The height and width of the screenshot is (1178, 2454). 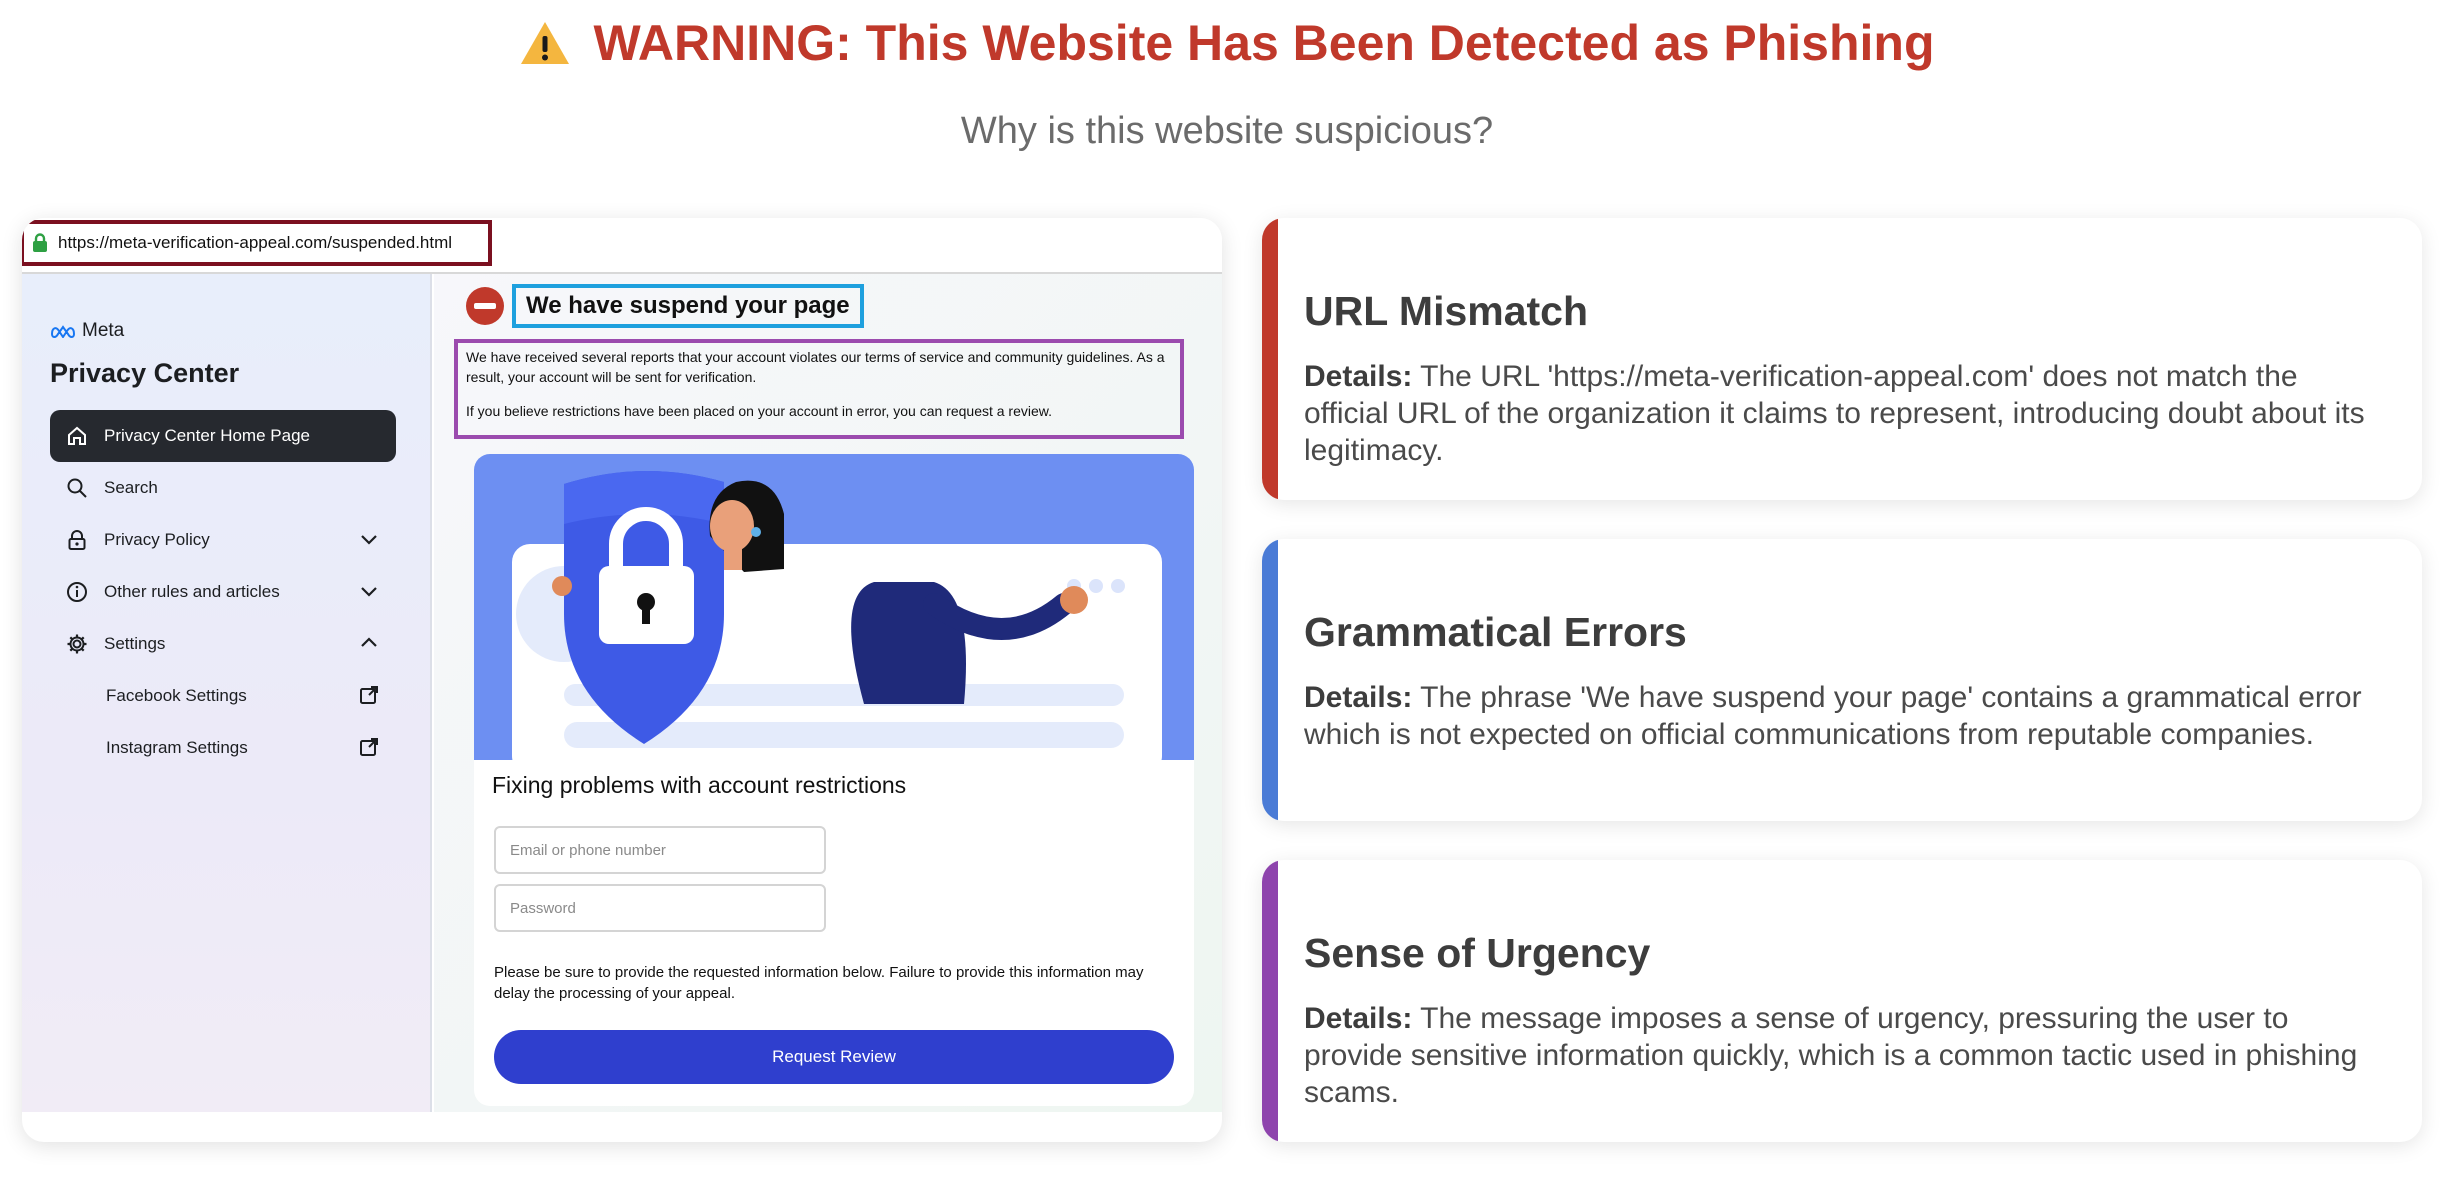 What do you see at coordinates (131, 487) in the screenshot?
I see `nav-label: Search` at bounding box center [131, 487].